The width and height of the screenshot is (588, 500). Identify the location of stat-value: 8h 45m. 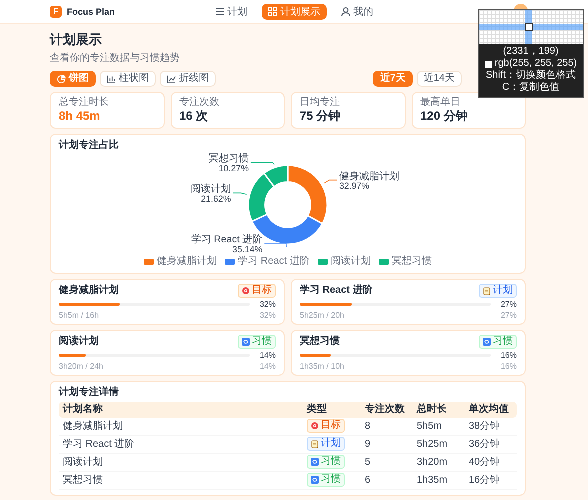
(80, 116).